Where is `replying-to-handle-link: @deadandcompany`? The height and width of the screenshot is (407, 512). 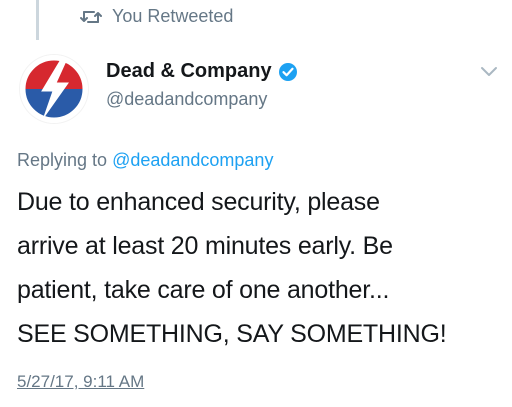
replying-to-handle-link: @deadandcompany is located at coordinates (192, 160).